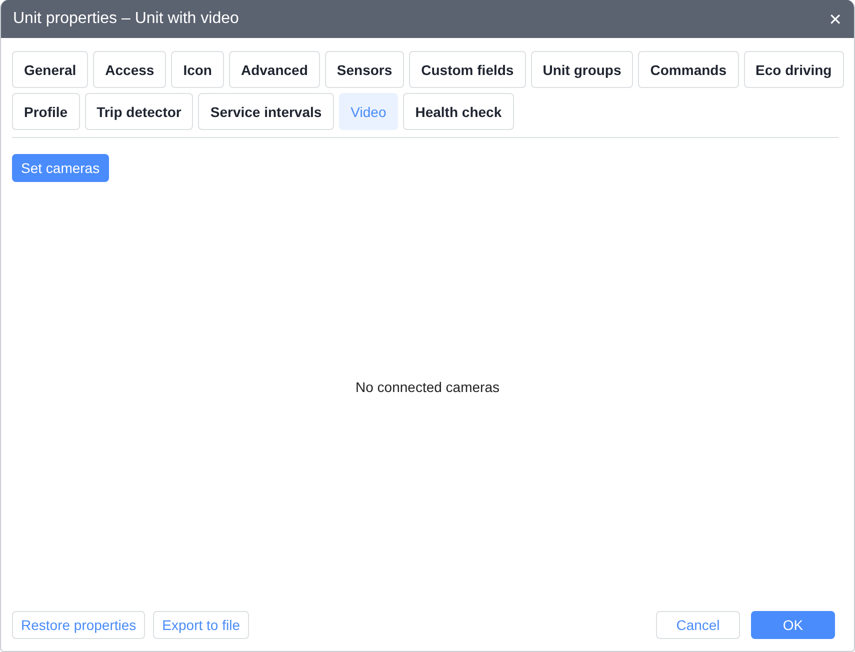  Describe the element at coordinates (582, 69) in the screenshot. I see `tab: Unit groups` at that location.